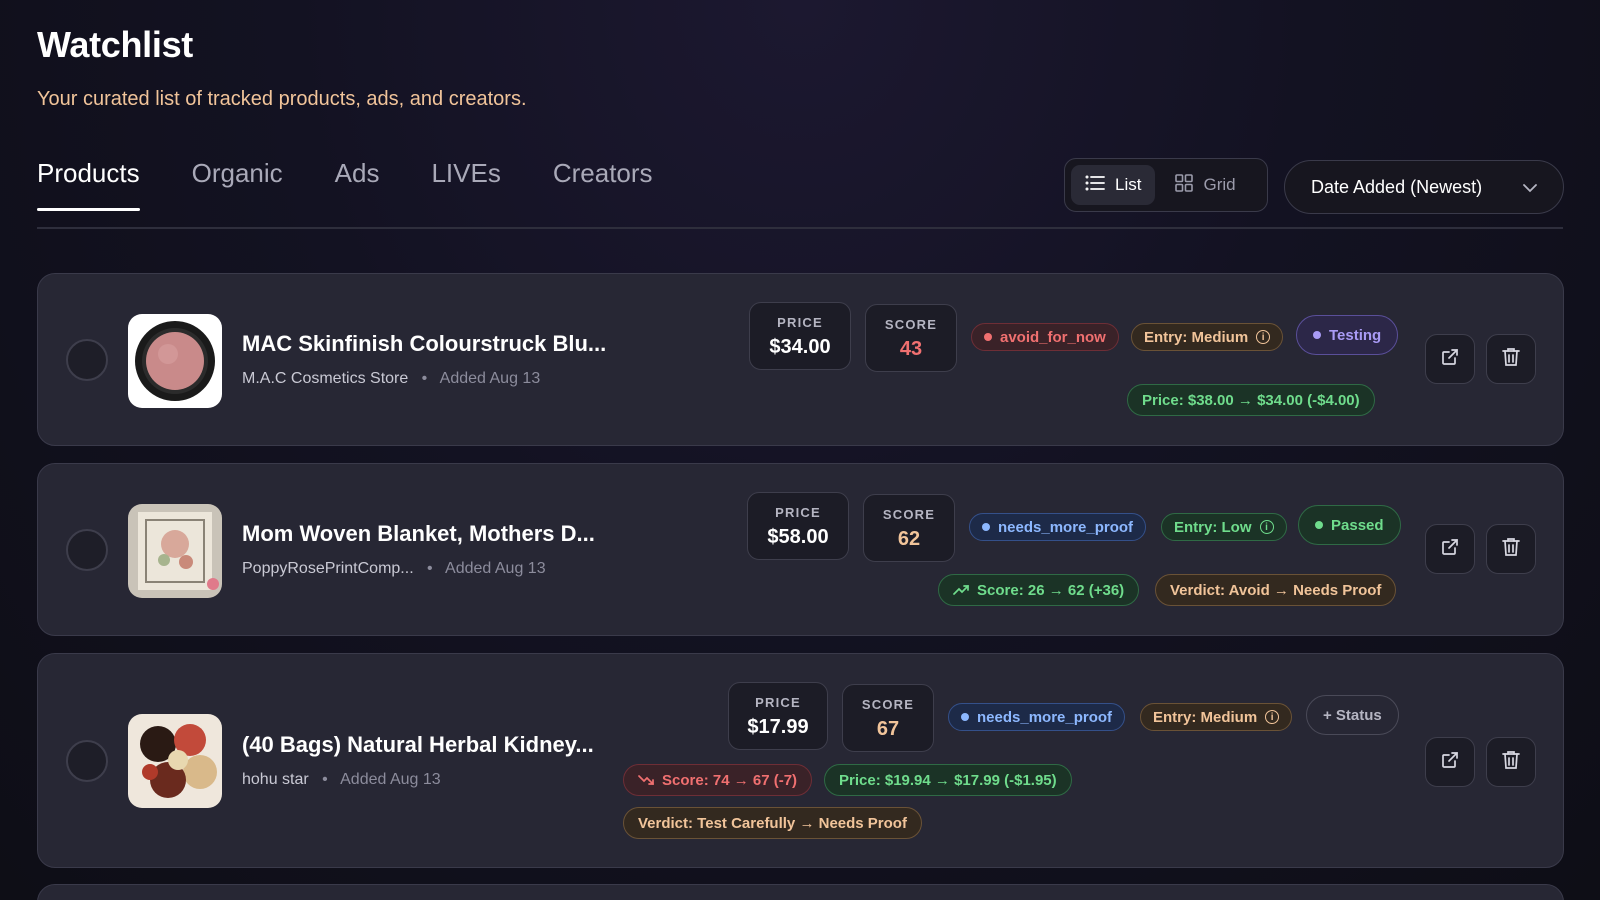 The image size is (1600, 900). I want to click on score-change-label: Score: 26 → 62 (+36), so click(1051, 590).